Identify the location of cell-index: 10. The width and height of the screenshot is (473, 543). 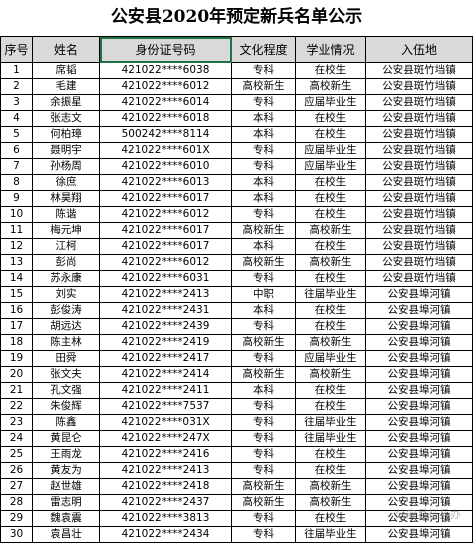
(16, 214).